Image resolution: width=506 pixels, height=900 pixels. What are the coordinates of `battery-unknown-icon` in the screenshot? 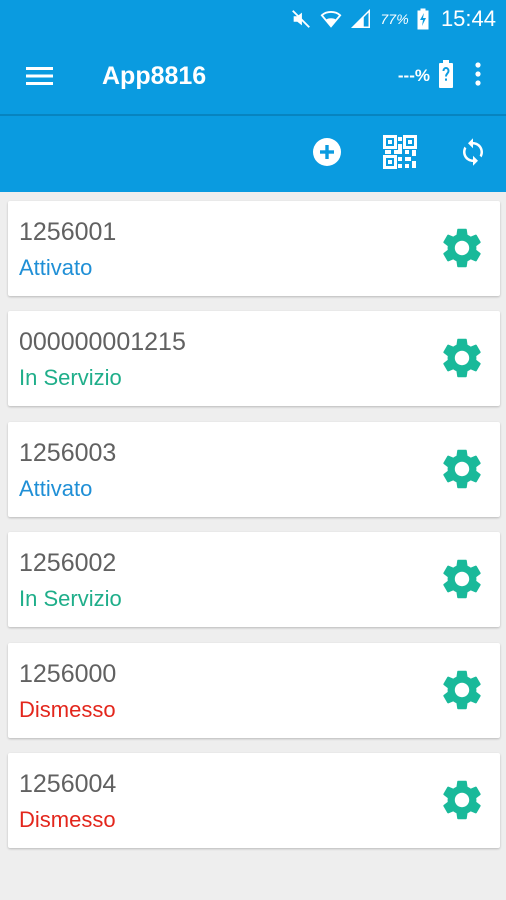 It's located at (446, 76).